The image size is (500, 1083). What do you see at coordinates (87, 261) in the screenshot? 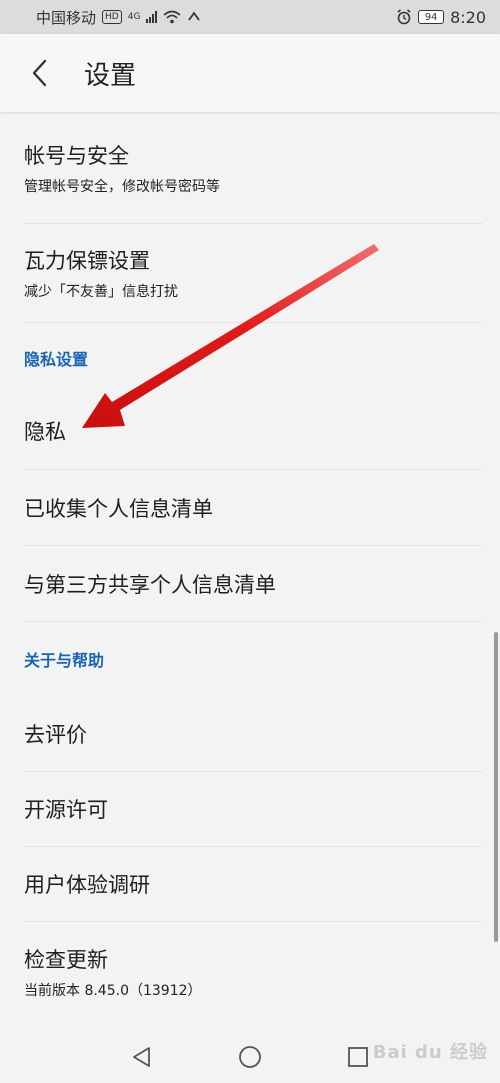
I see `bodyguard-settings-title: 瓦力保镖设置` at bounding box center [87, 261].